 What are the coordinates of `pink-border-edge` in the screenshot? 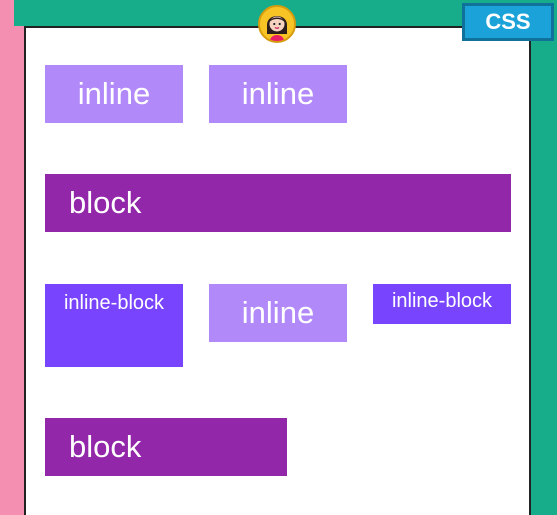 It's located at (12, 257).